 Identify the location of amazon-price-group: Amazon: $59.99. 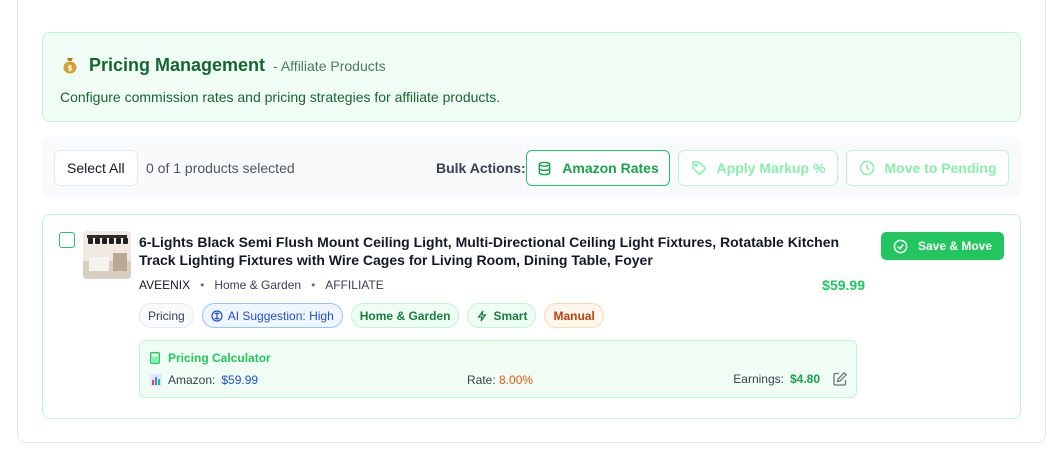
(204, 380).